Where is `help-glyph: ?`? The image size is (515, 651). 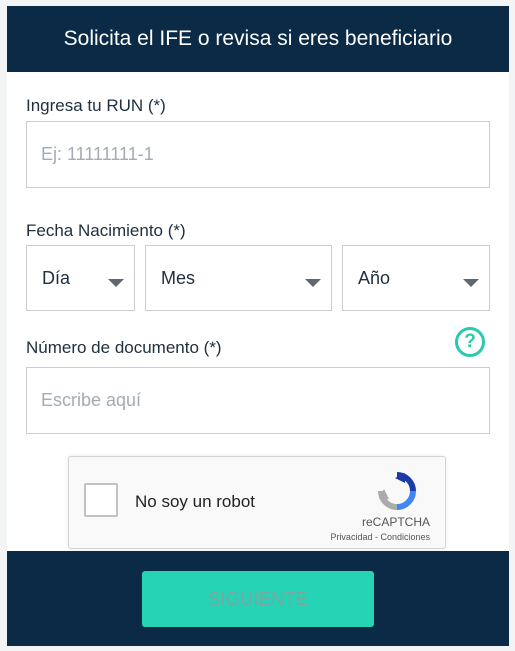
help-glyph: ? is located at coordinates (470, 341).